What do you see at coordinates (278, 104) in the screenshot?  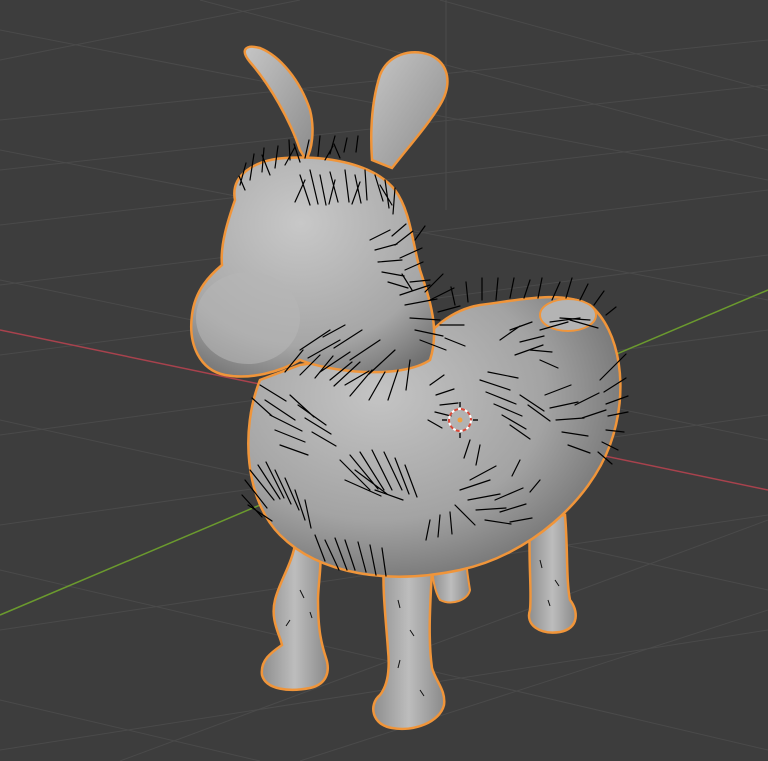 I see `ear-left` at bounding box center [278, 104].